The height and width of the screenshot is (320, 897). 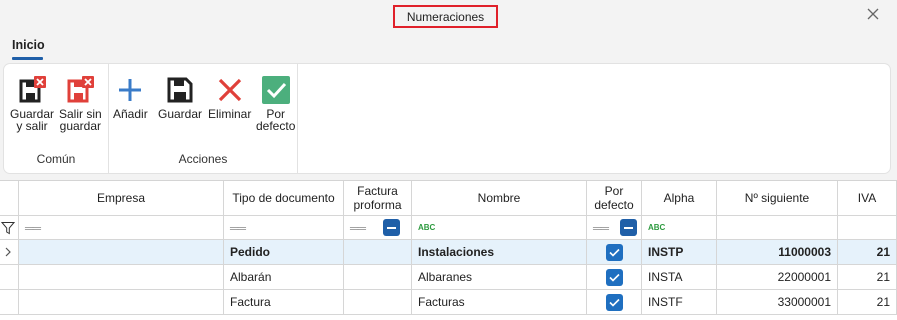 I want to click on table-row: Pedido Instalaciones INSTP 11000003 21, so click(x=448, y=252).